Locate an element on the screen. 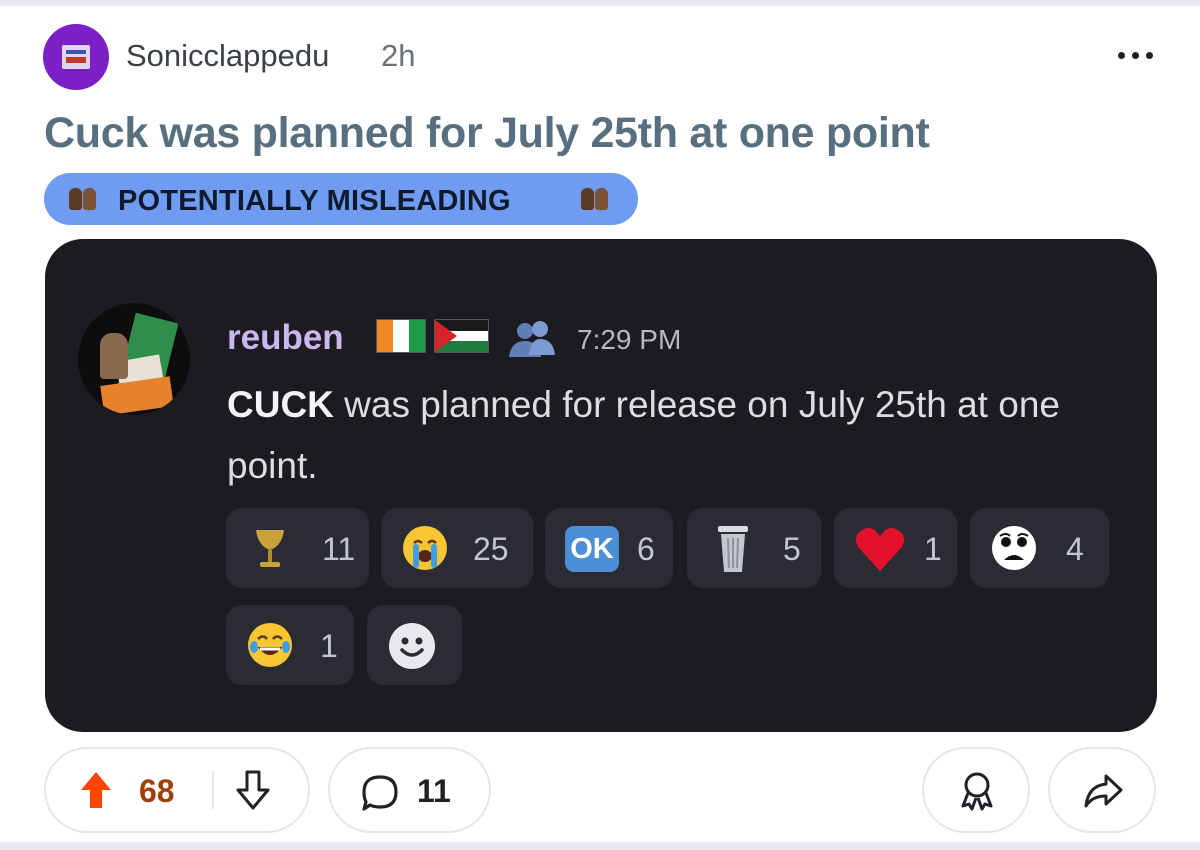  downvote-arrow-icon is located at coordinates (253, 790).